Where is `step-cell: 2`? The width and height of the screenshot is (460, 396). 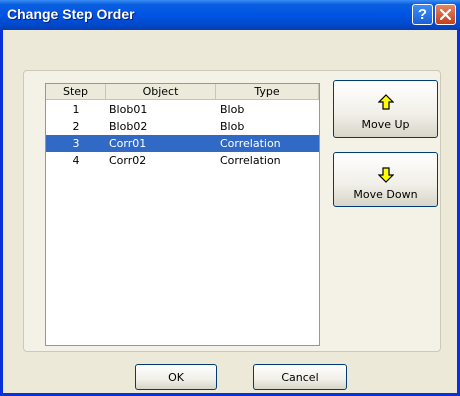 step-cell: 2 is located at coordinates (76, 126).